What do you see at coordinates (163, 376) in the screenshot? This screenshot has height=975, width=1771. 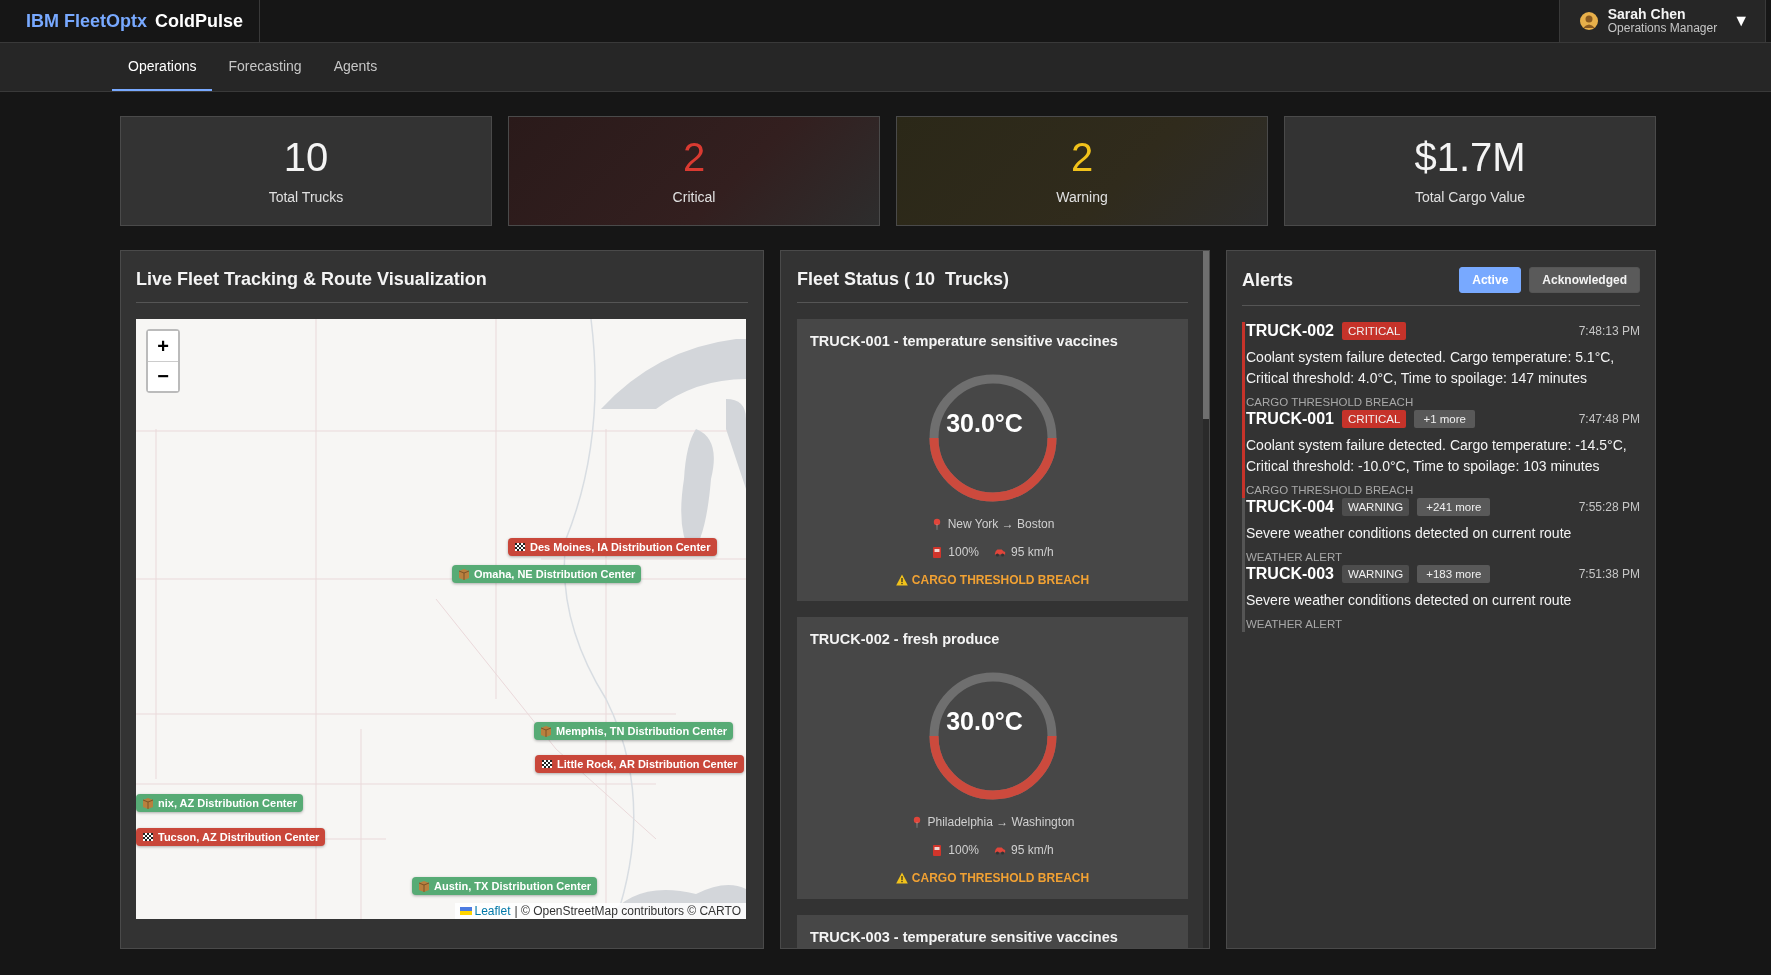 I see `zoom-out-button: −` at bounding box center [163, 376].